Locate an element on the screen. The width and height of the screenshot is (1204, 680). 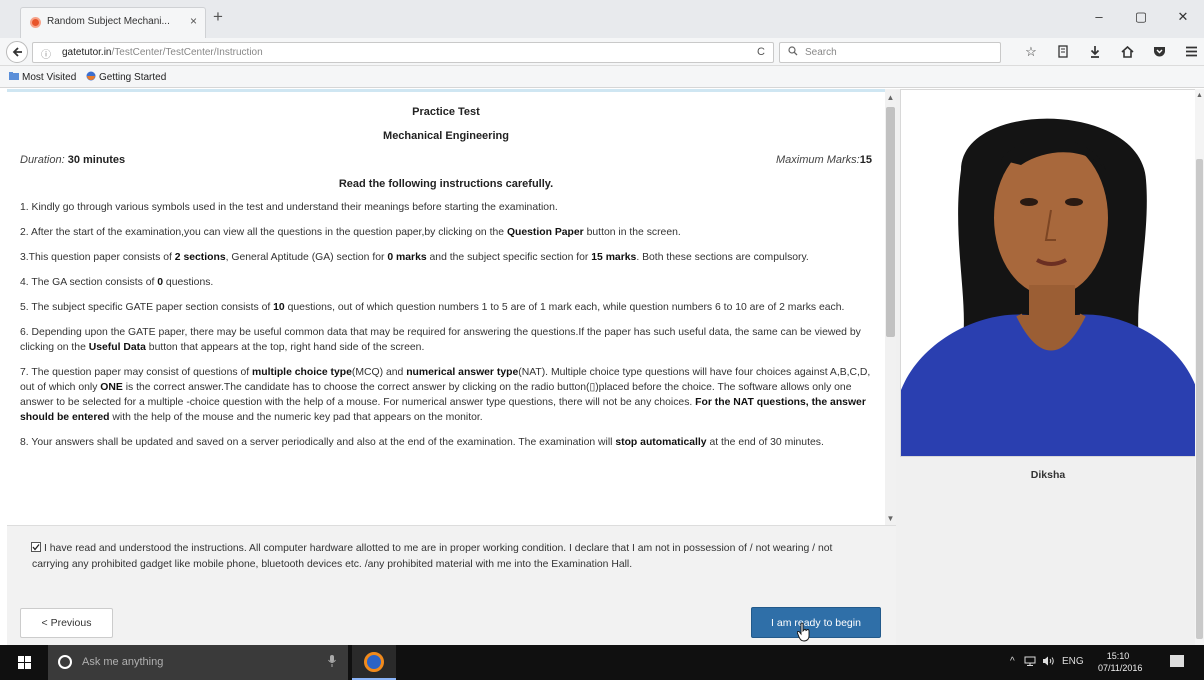
duration-value: 30 minutes is located at coordinates (96, 160).